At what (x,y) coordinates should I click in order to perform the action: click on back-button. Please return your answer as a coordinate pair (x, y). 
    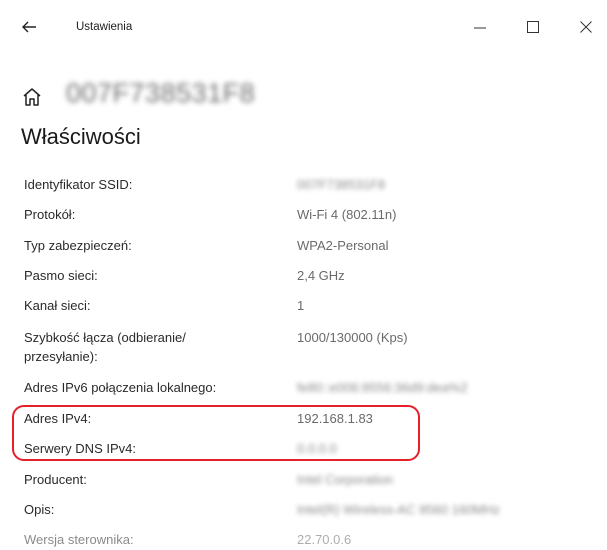
    Looking at the image, I should click on (30, 27).